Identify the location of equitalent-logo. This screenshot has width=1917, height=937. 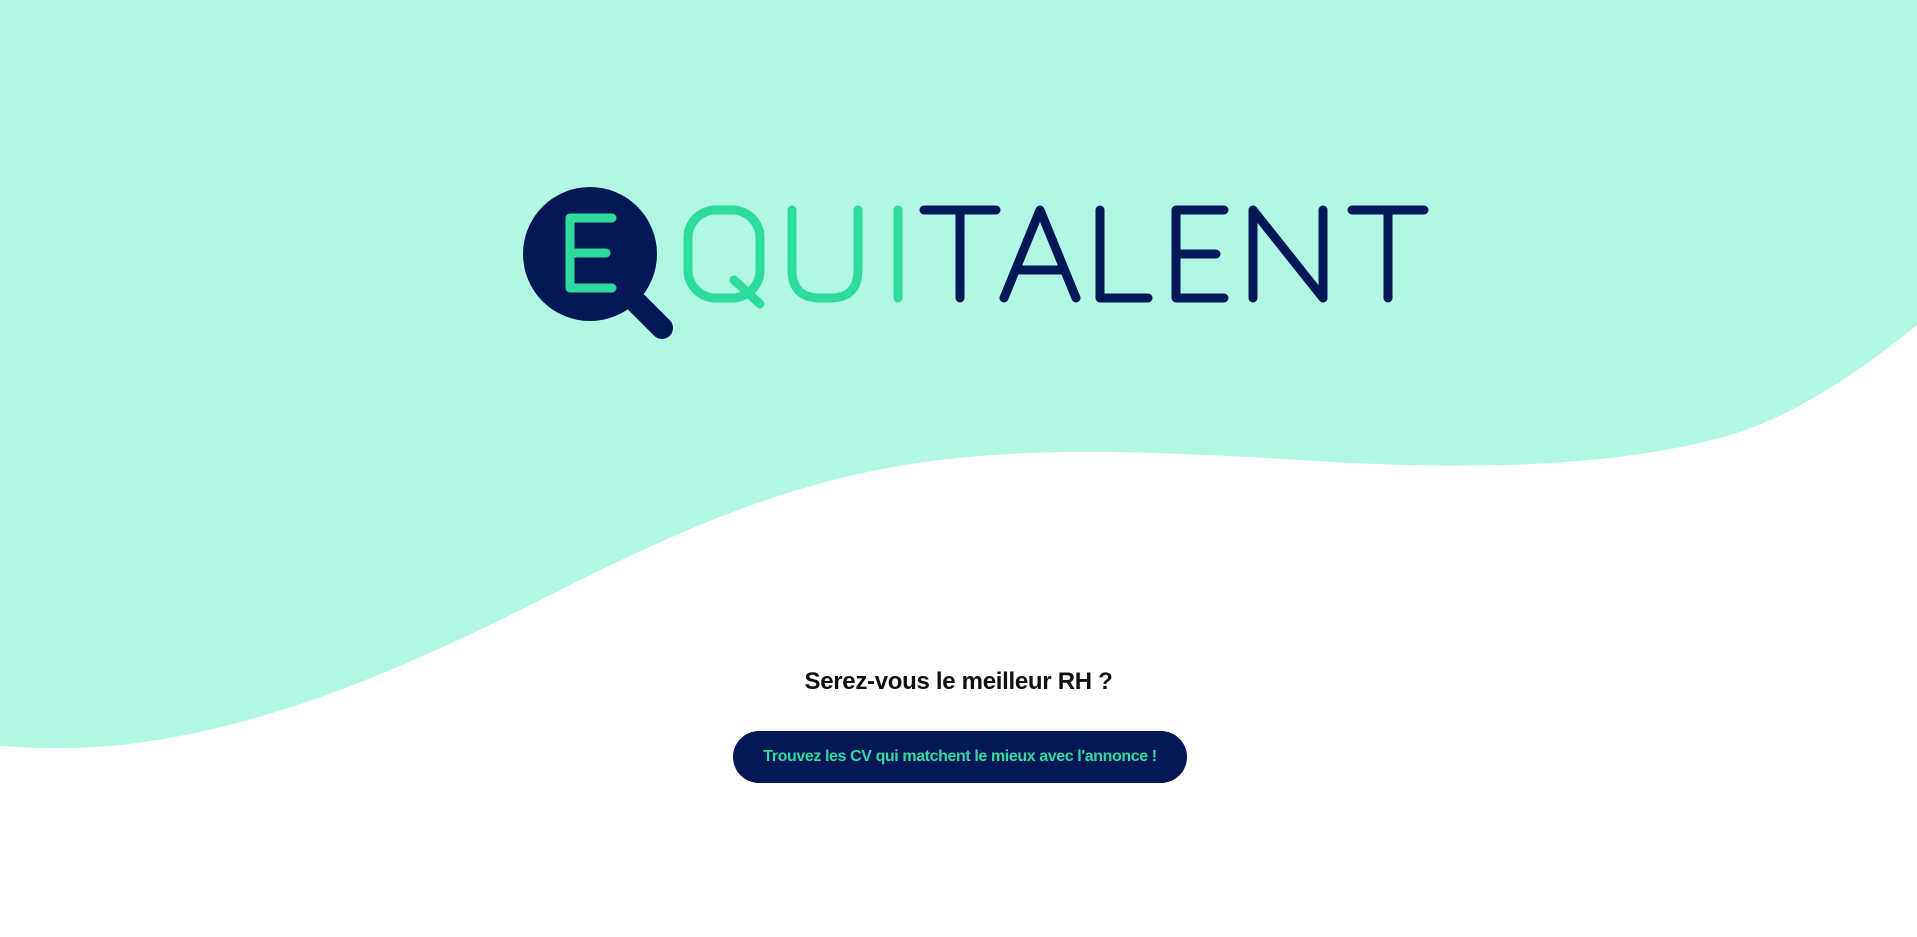
(975, 266).